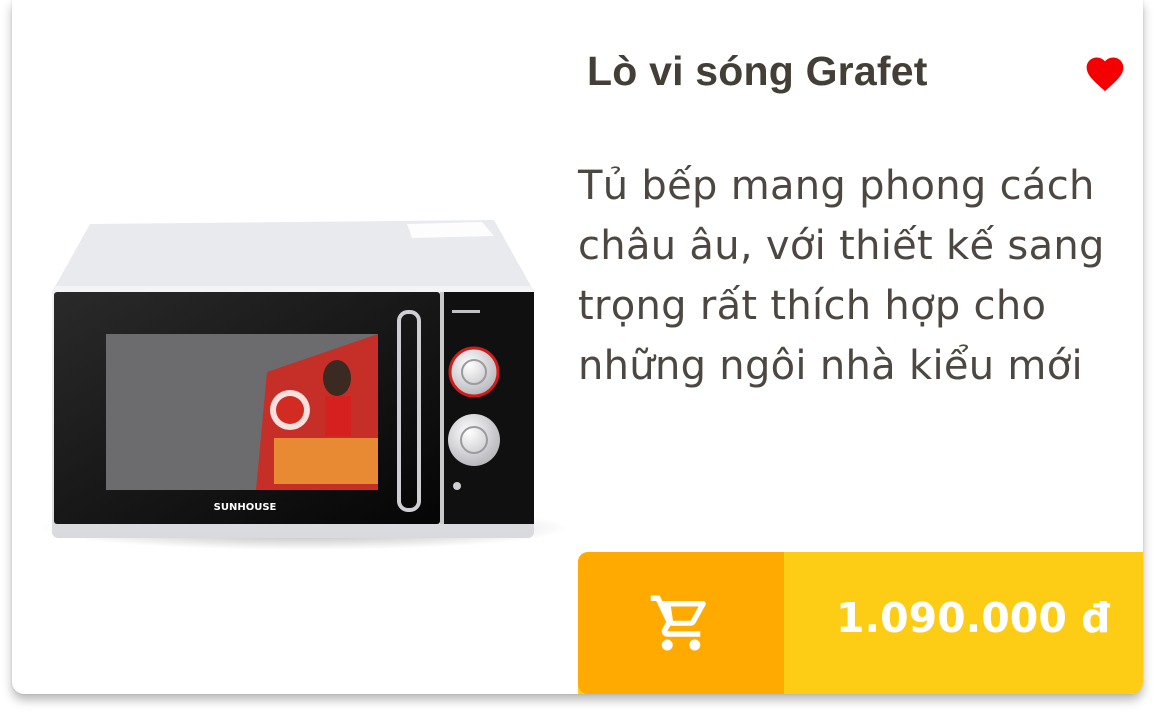 The height and width of the screenshot is (720, 1156). I want to click on favorite-button, so click(1105, 74).